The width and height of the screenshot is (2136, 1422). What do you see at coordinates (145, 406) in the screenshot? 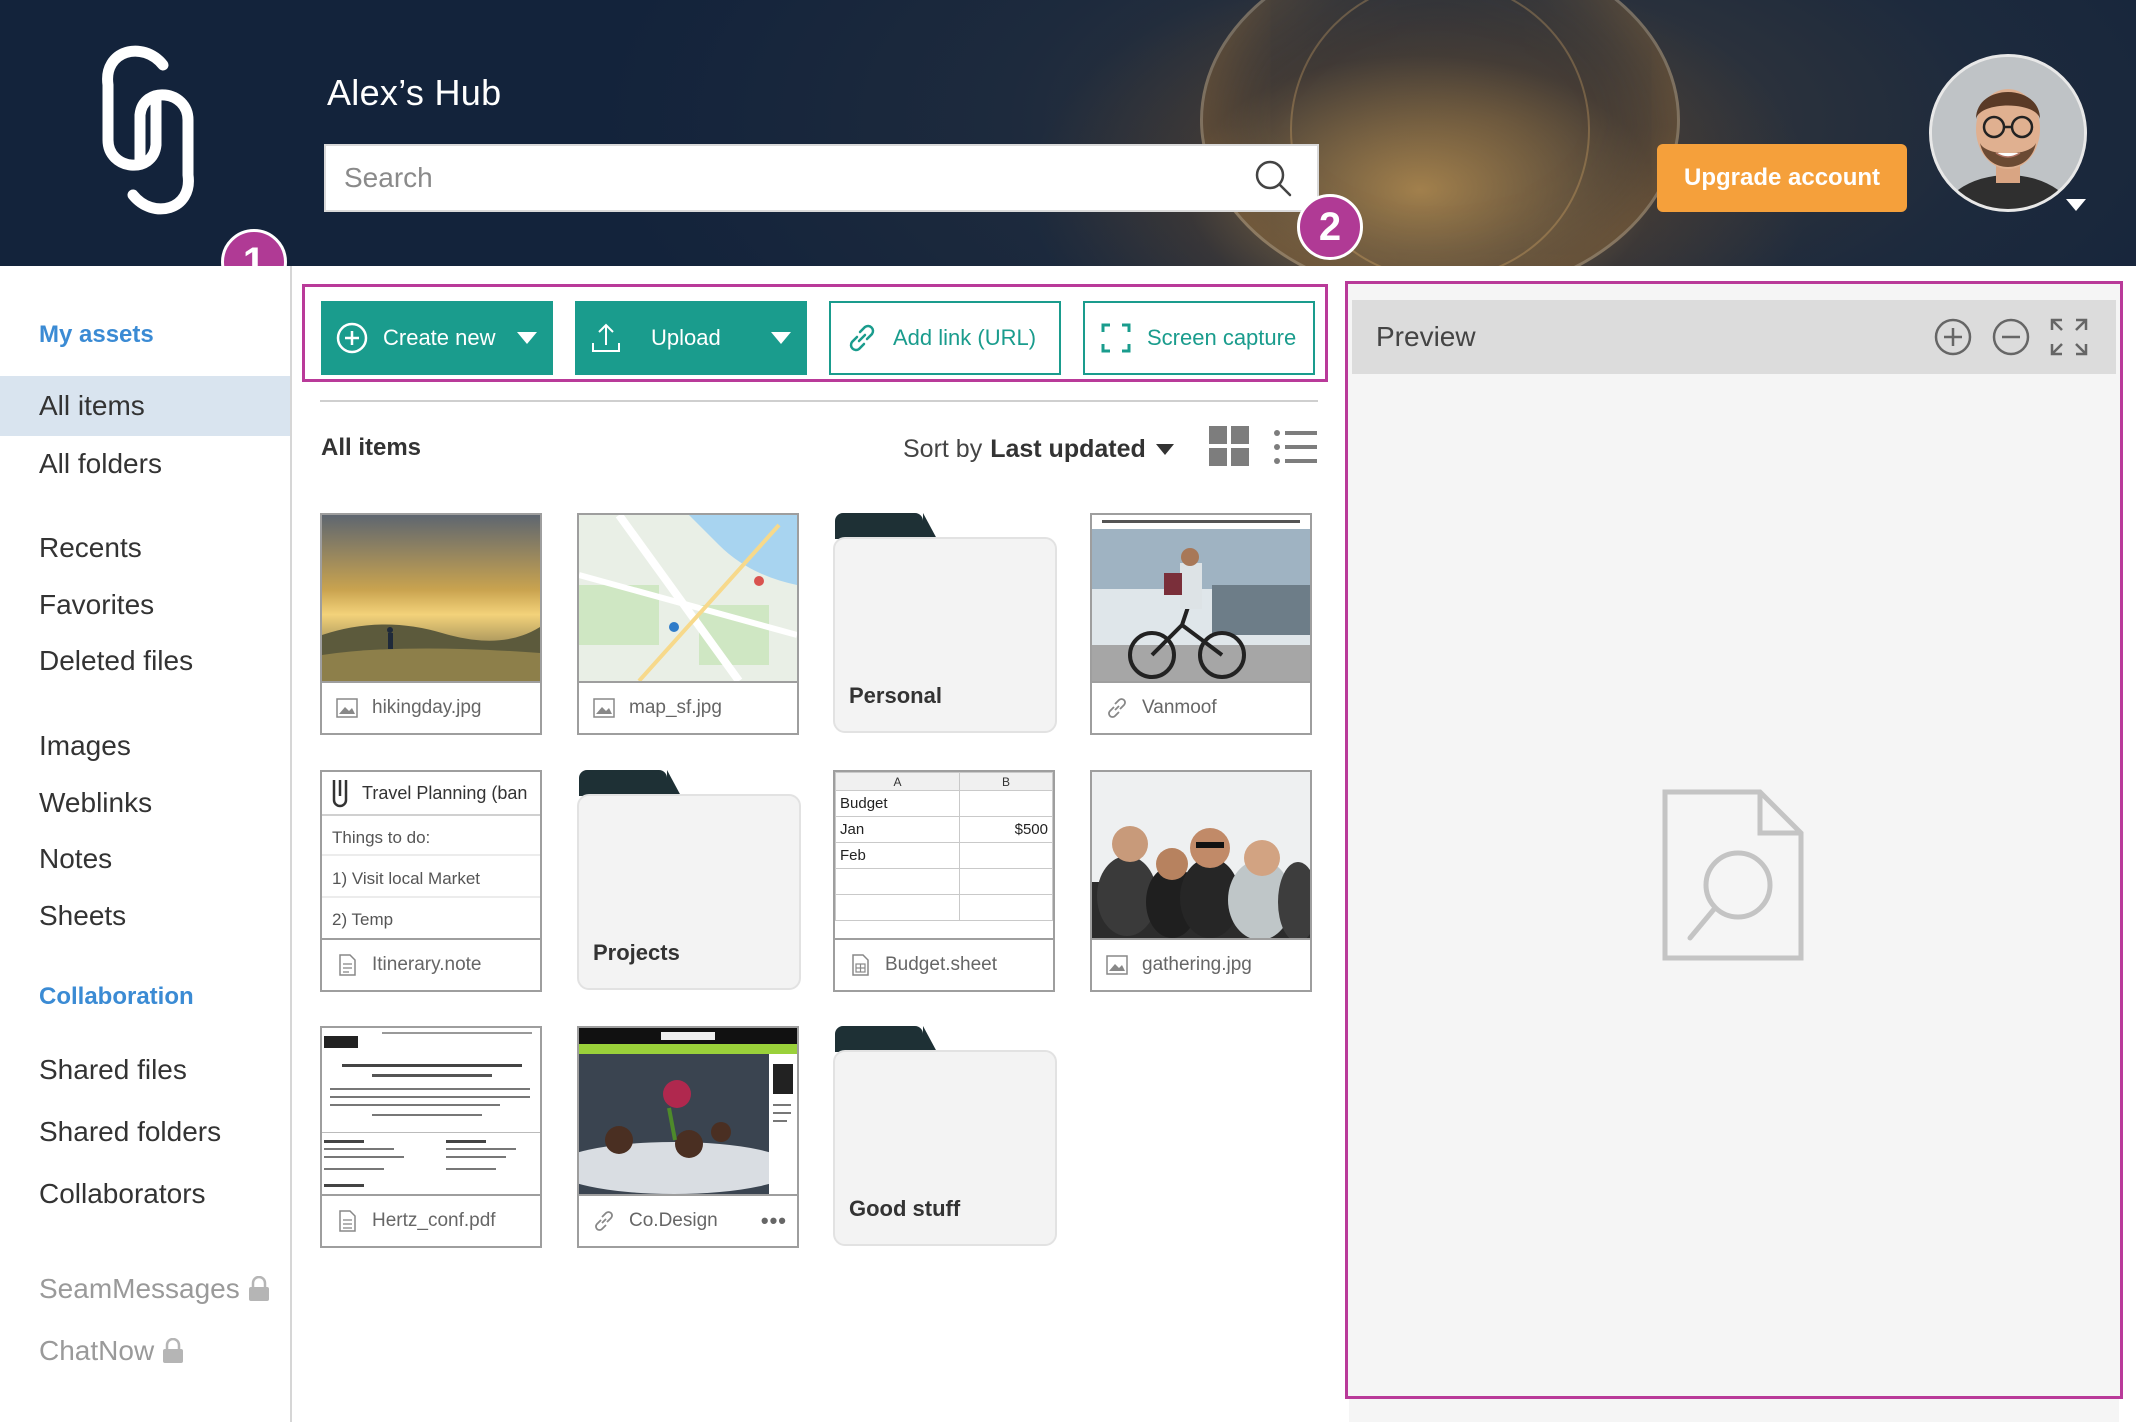
I see `sidebar-item-all-items: All items` at bounding box center [145, 406].